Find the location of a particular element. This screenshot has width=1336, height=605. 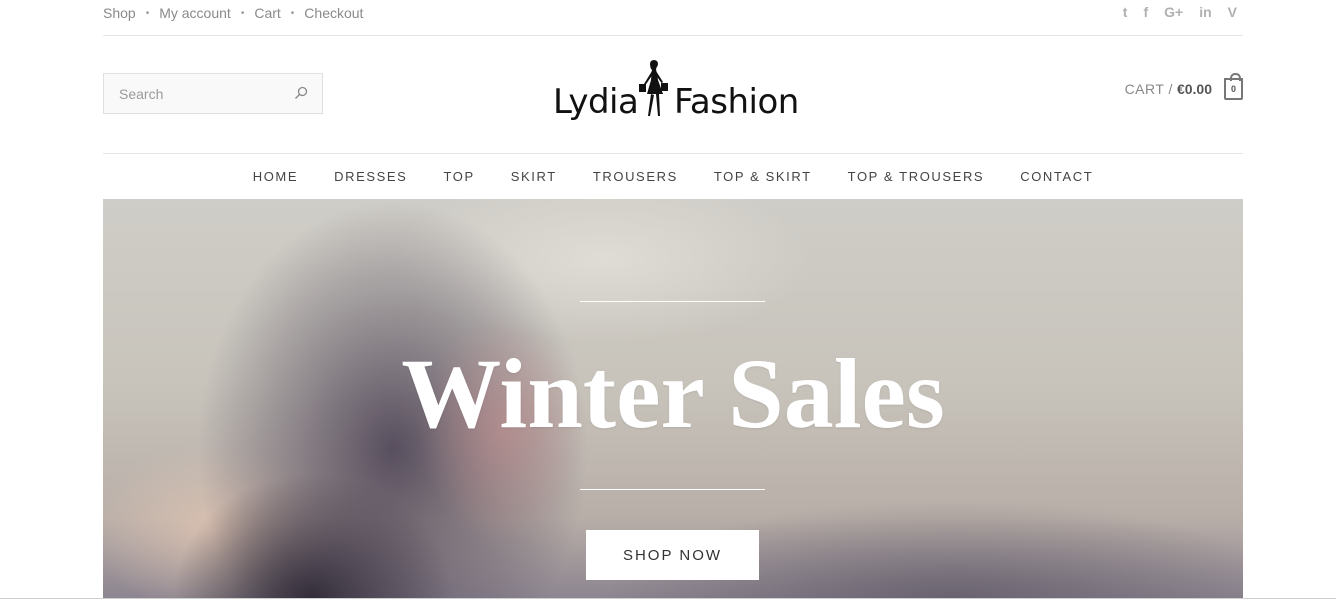

logo-word-fashion: Fashion is located at coordinates (736, 102).